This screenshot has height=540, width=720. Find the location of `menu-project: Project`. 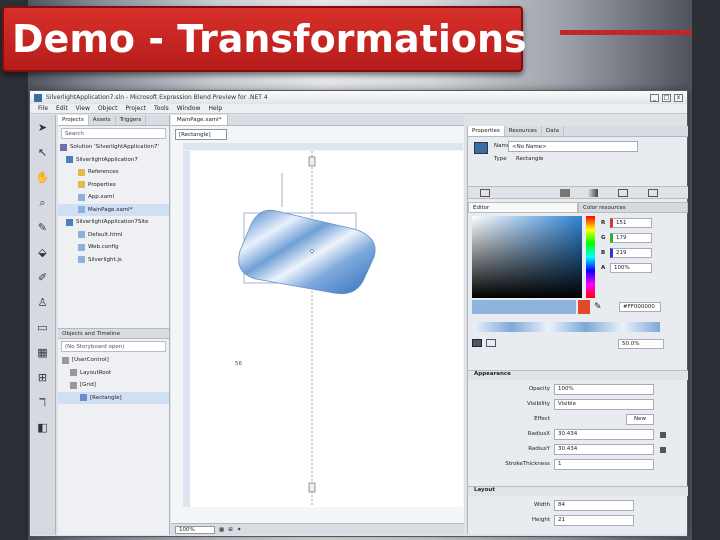

menu-project: Project is located at coordinates (135, 108).